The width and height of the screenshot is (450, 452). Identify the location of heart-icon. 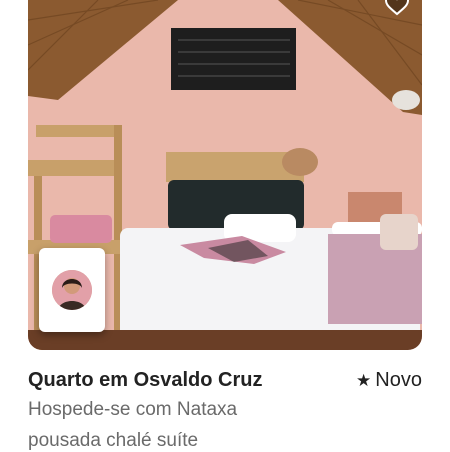
(397, 8).